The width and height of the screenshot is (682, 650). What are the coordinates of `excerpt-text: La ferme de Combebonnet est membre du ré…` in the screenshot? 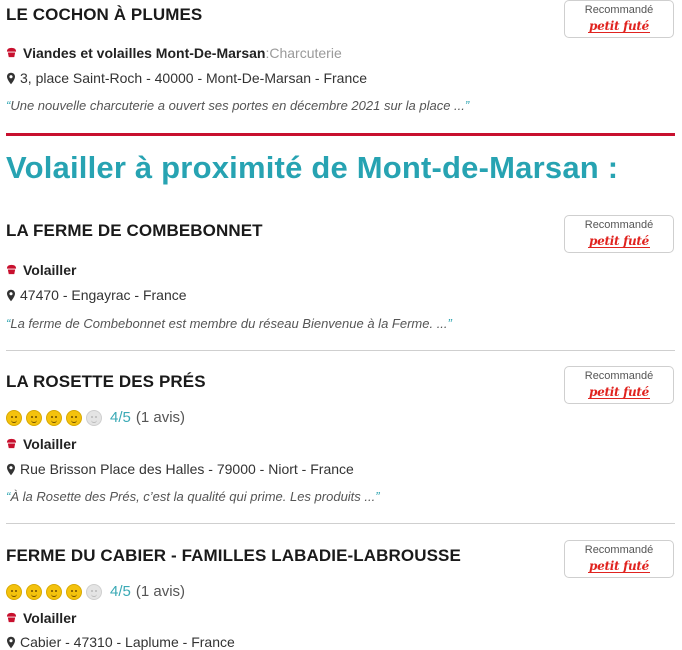 It's located at (229, 323).